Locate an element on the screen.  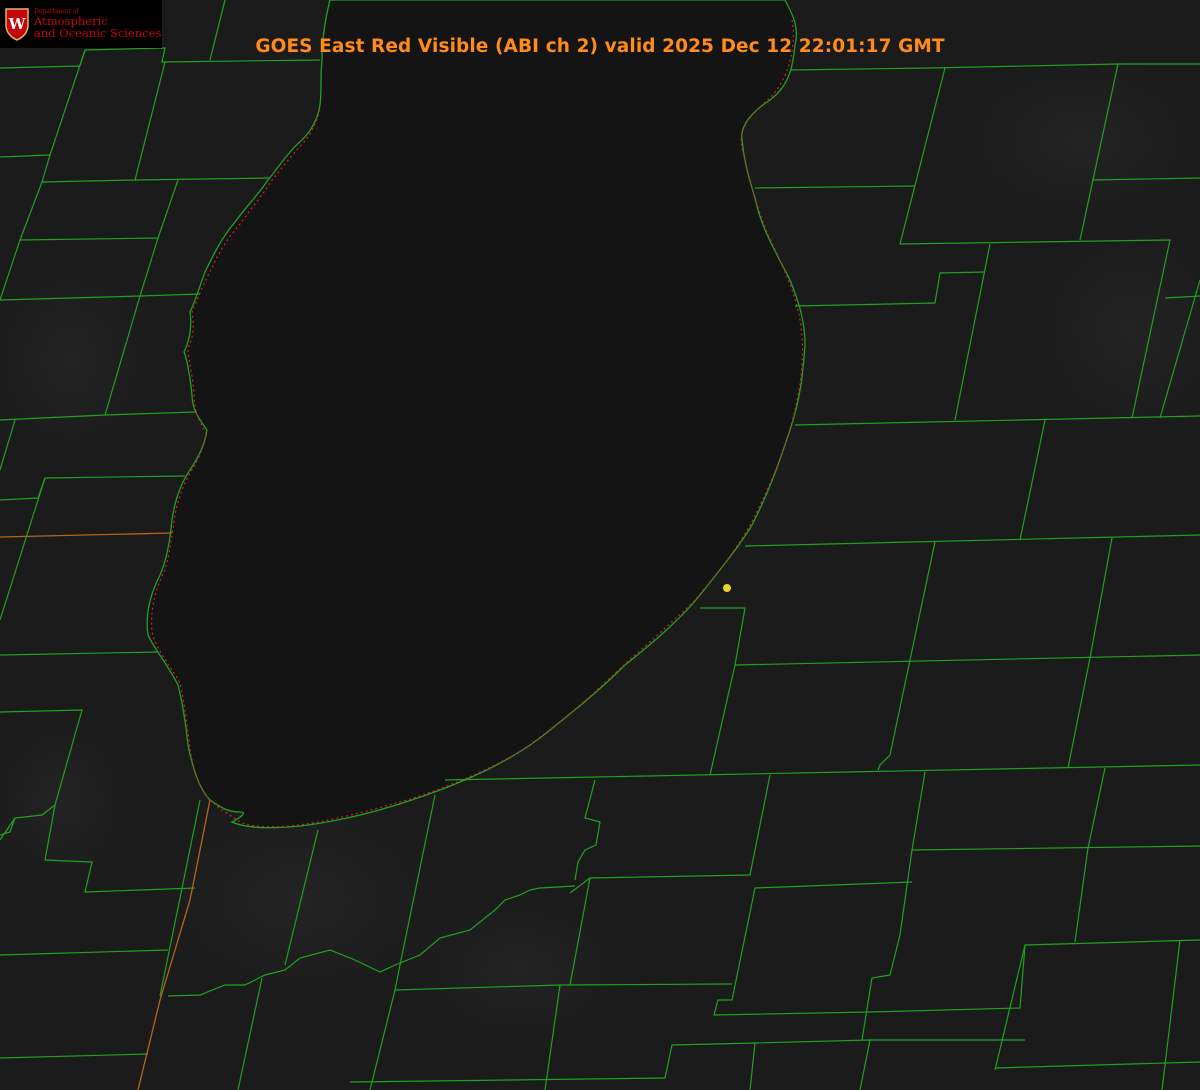
crest-letter: W is located at coordinates (17, 24).